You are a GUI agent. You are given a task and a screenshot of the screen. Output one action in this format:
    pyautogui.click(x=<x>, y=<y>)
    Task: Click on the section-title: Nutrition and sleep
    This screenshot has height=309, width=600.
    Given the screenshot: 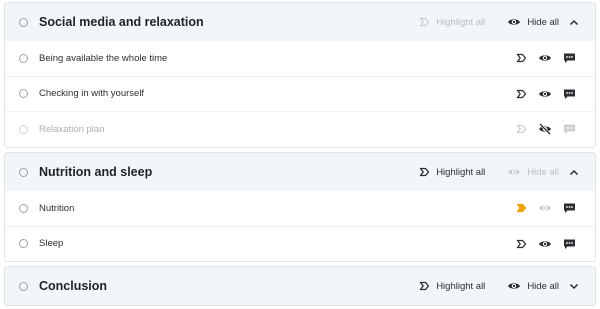 What is the action you would take?
    pyautogui.click(x=96, y=172)
    